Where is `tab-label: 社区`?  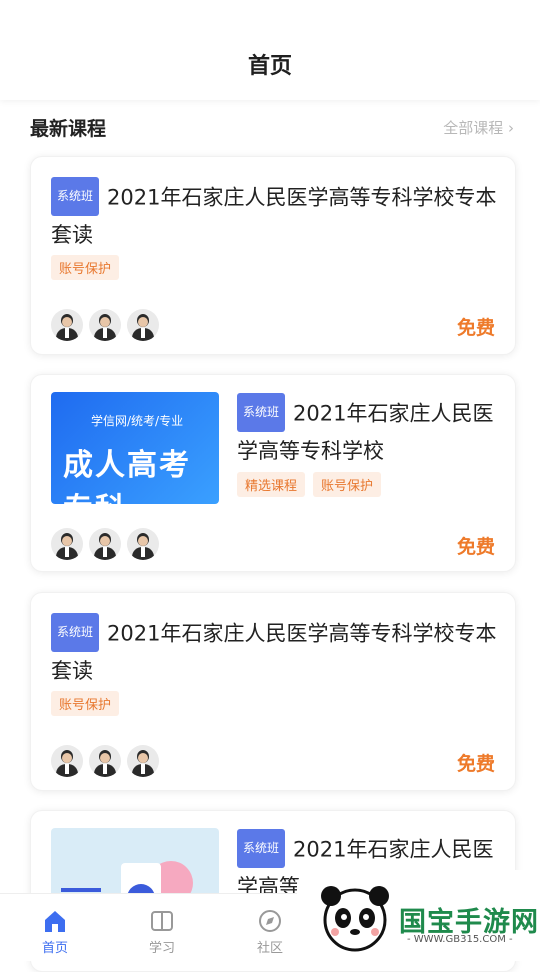
tab-label: 社区 is located at coordinates (269, 948).